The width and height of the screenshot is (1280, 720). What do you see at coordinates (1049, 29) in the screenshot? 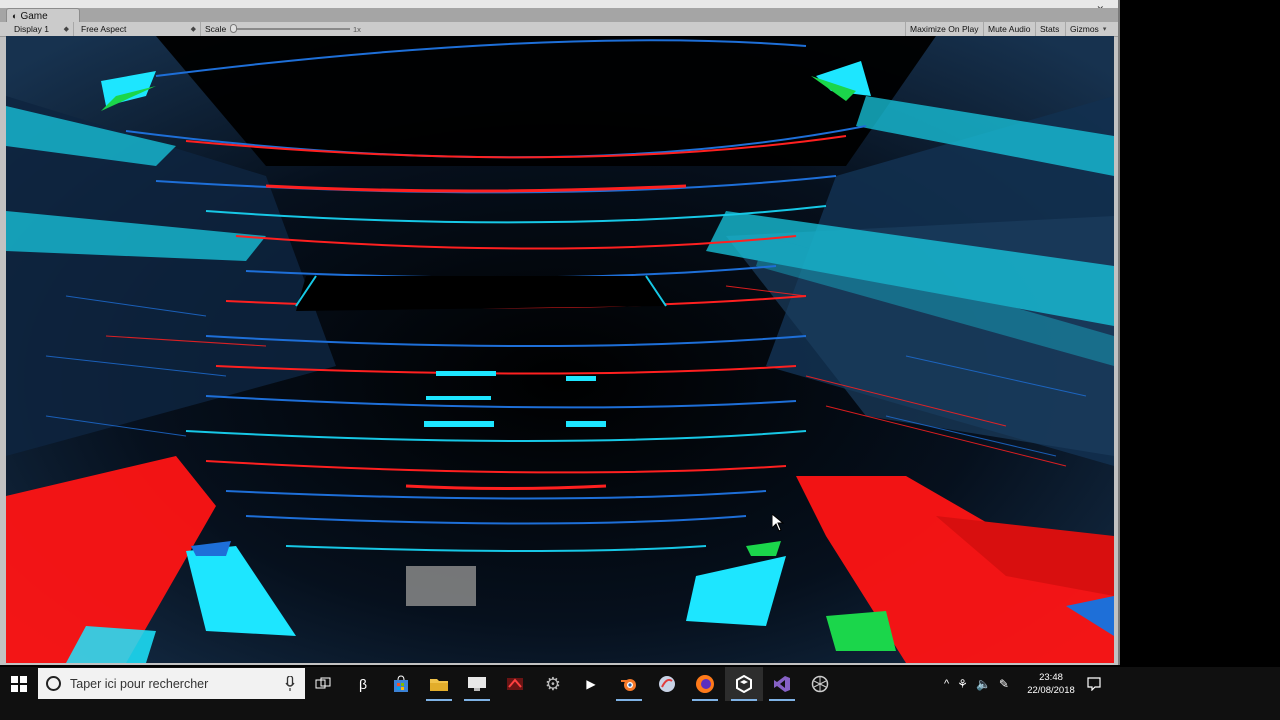
I see `stats-button: Stats` at bounding box center [1049, 29].